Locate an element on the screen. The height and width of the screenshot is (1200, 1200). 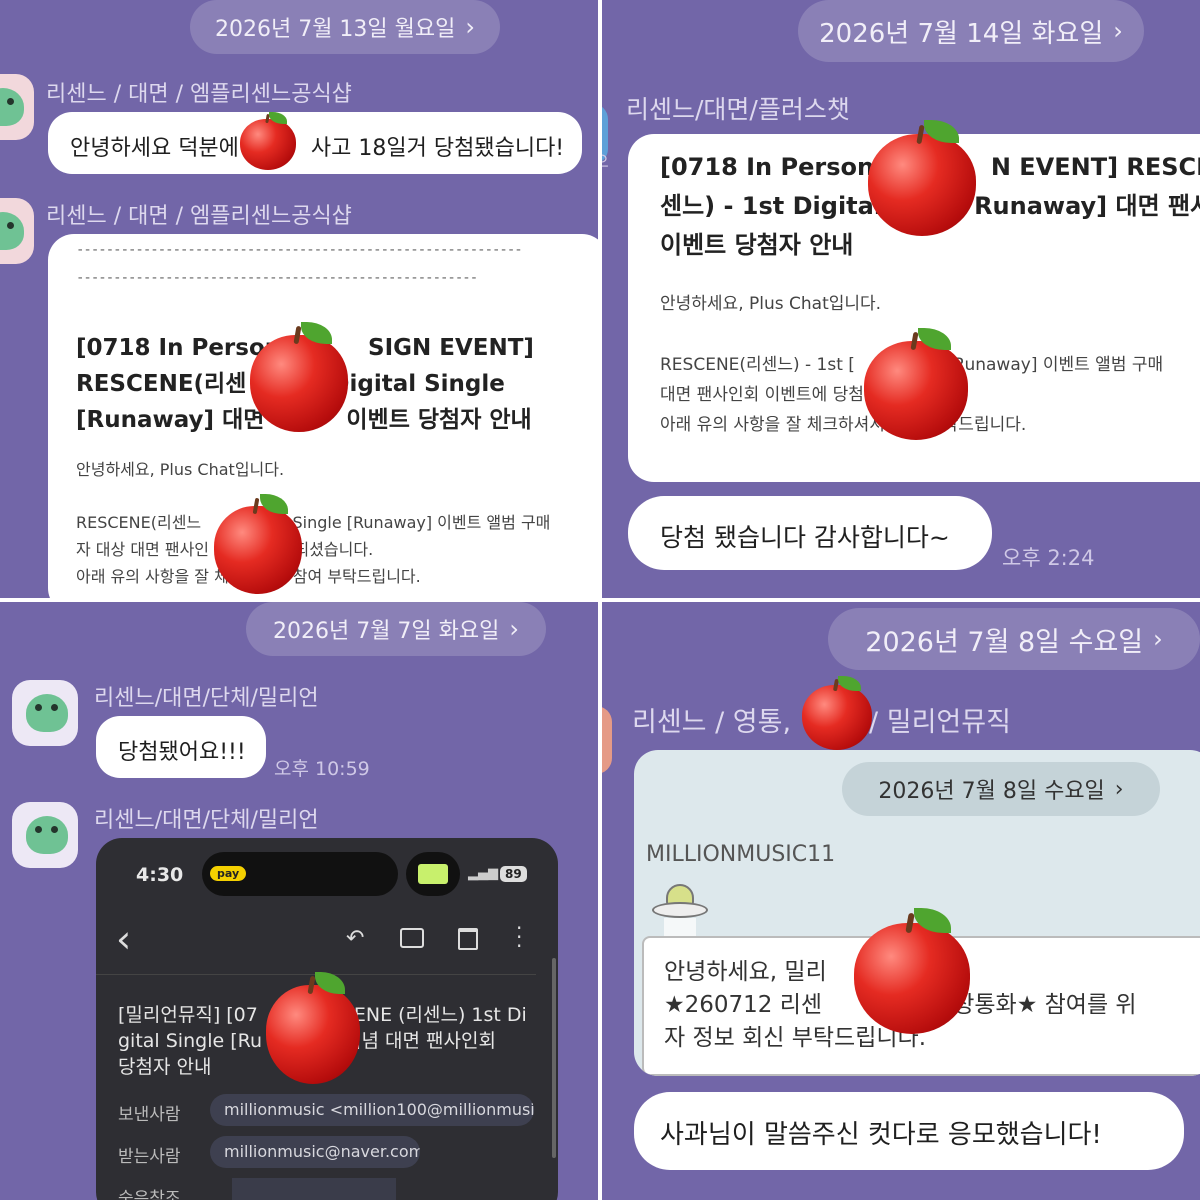
mail-open-icon is located at coordinates (412, 938).